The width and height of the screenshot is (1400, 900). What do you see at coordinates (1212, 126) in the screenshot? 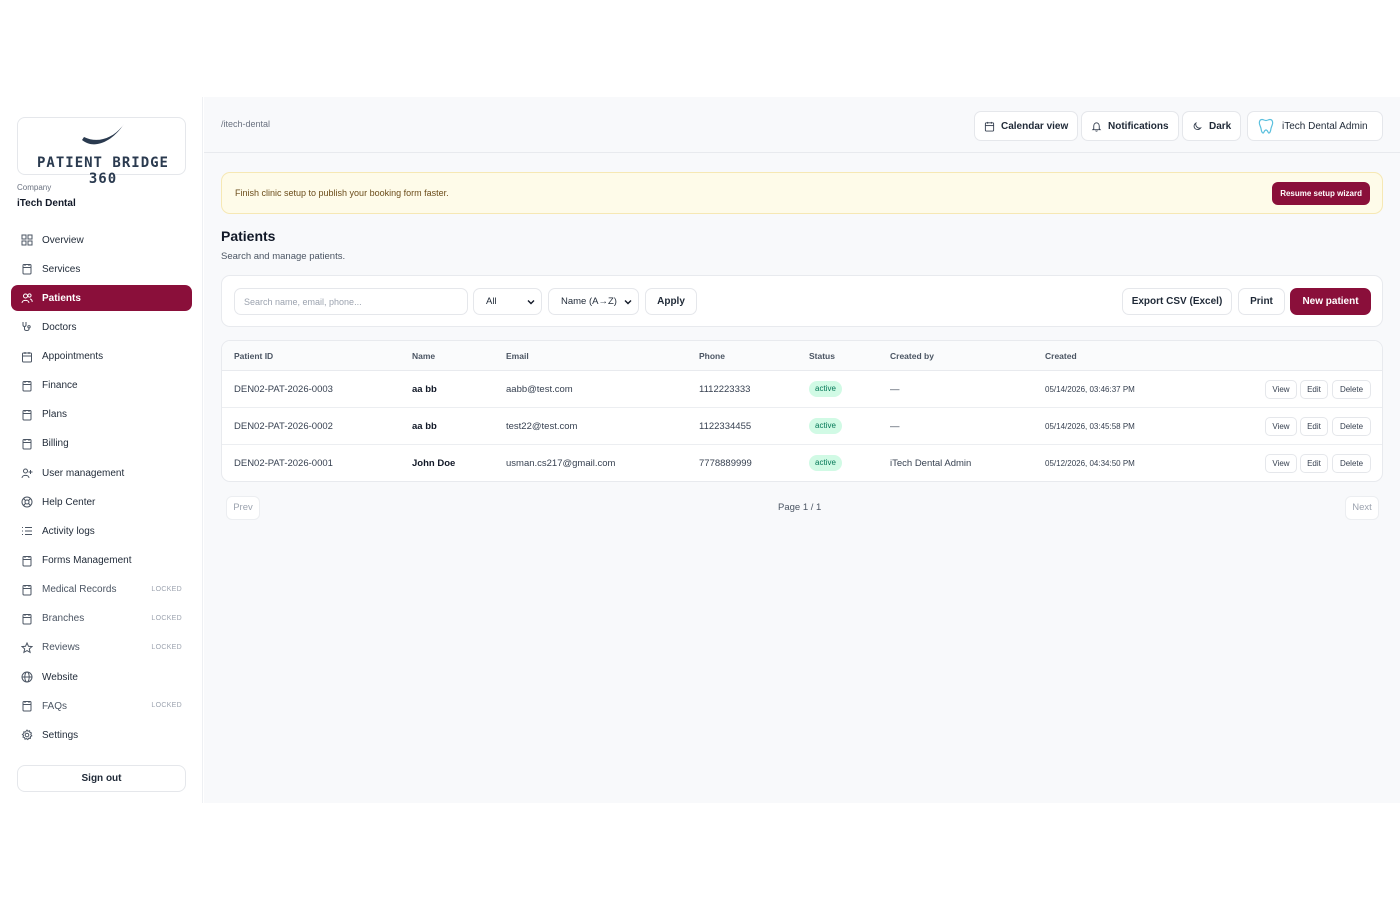
I see `dark-mode-toggle: Dark` at bounding box center [1212, 126].